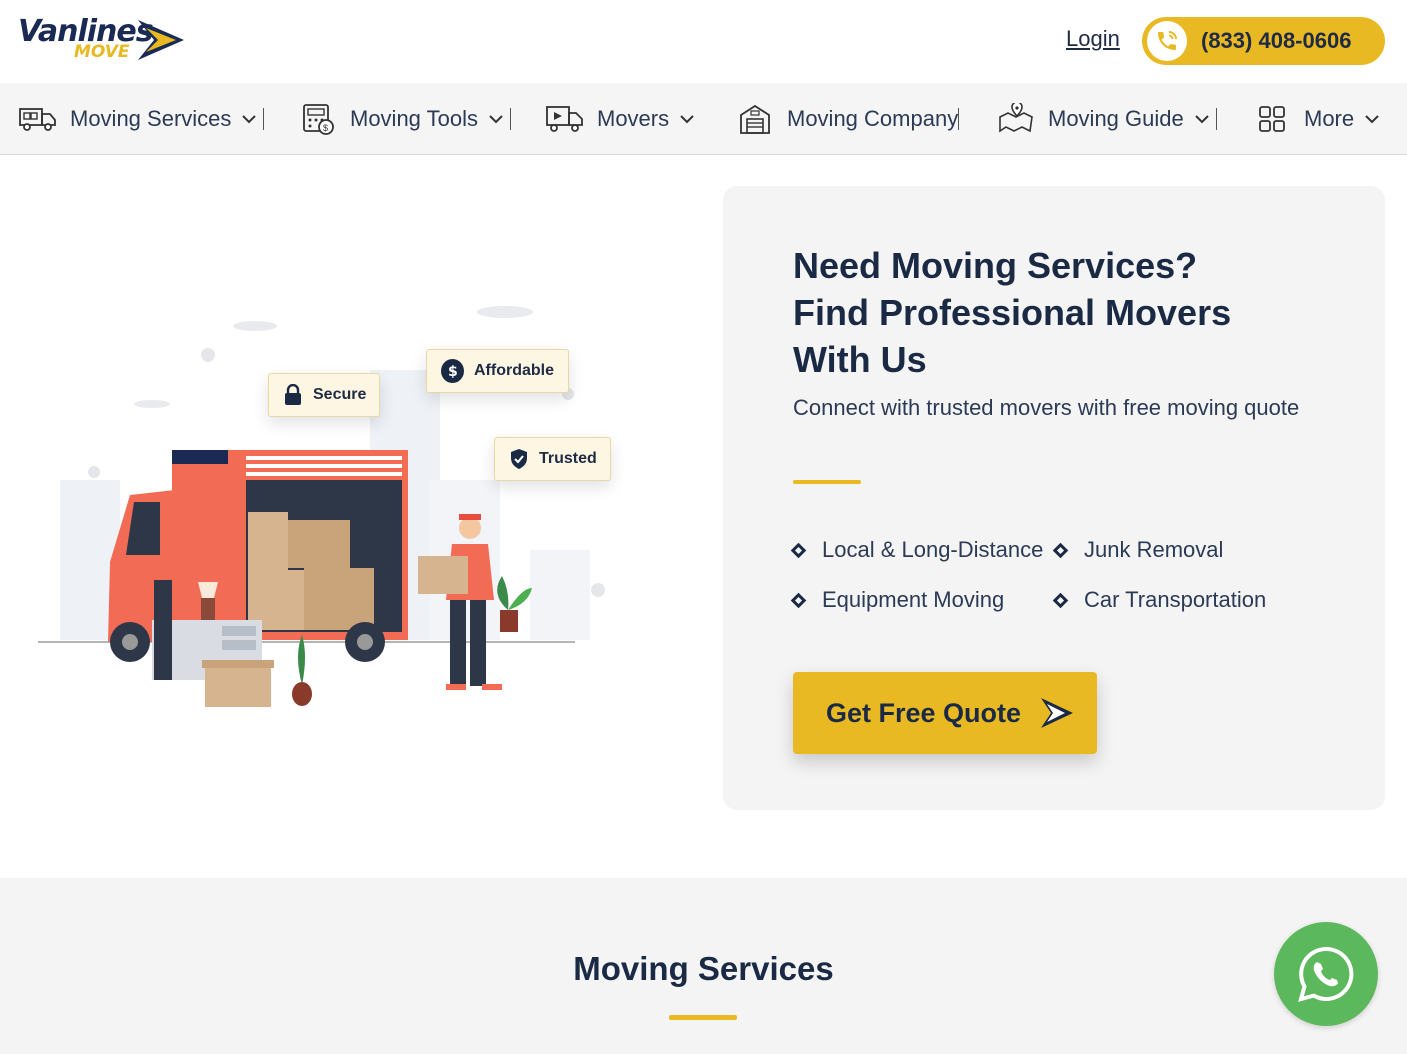 The width and height of the screenshot is (1407, 1054). What do you see at coordinates (755, 119) in the screenshot?
I see `warehouse-icon` at bounding box center [755, 119].